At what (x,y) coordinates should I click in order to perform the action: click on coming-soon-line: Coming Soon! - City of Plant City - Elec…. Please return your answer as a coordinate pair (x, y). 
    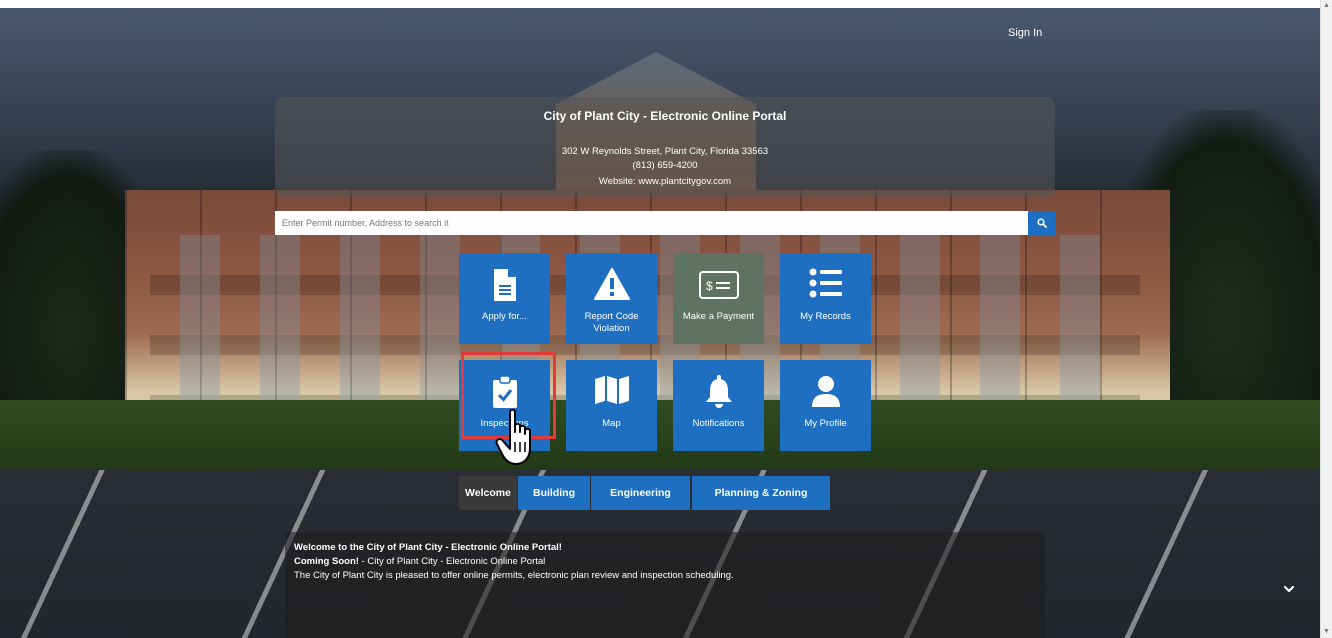
    Looking at the image, I should click on (419, 561).